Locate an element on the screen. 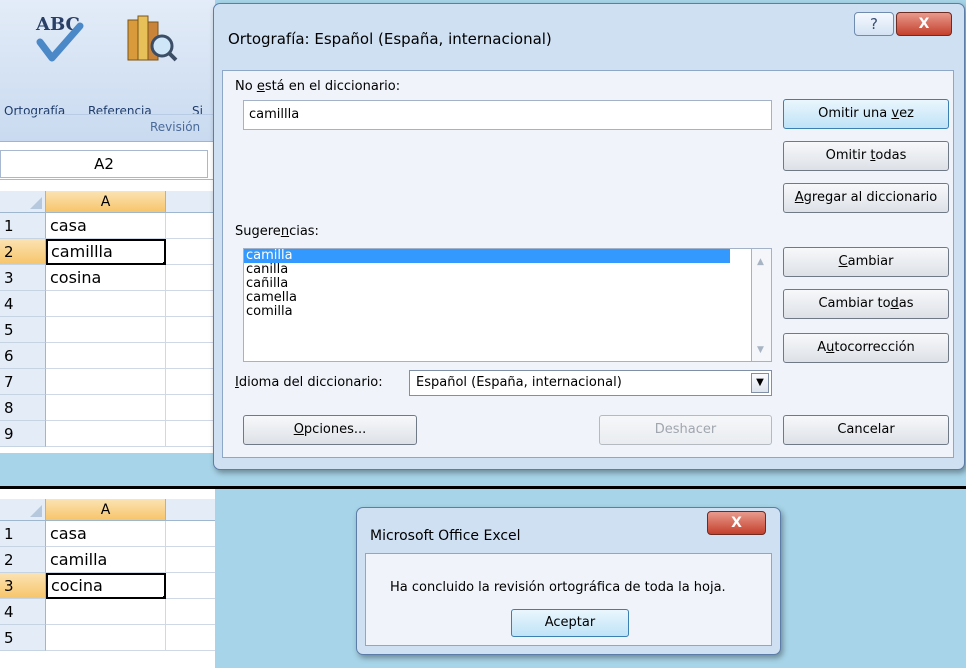 Image resolution: width=966 pixels, height=668 pixels. formula-bar-row: A2 is located at coordinates (107, 163).